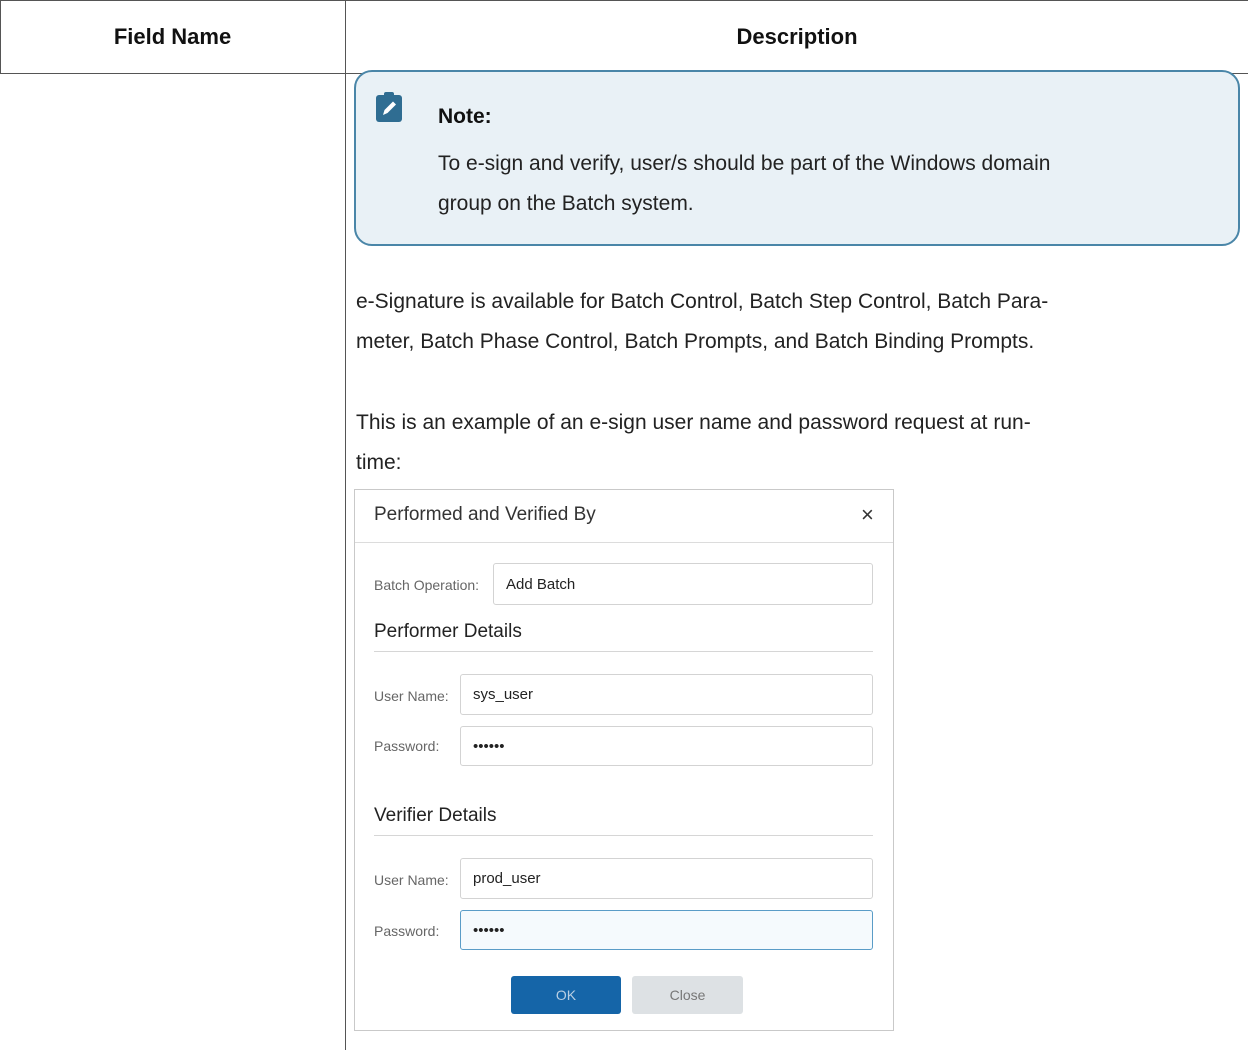  What do you see at coordinates (345, 525) in the screenshot?
I see `table-column-divider` at bounding box center [345, 525].